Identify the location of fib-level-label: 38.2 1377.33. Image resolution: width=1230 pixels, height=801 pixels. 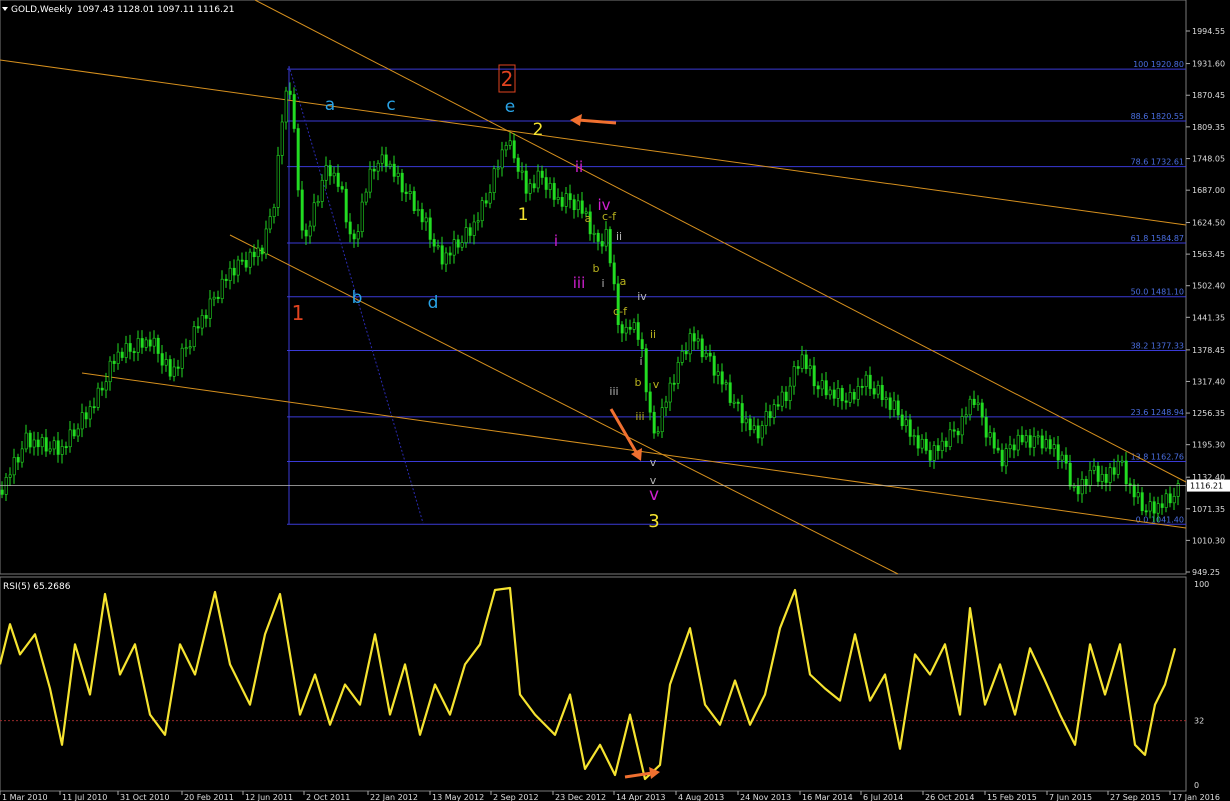
(1157, 345).